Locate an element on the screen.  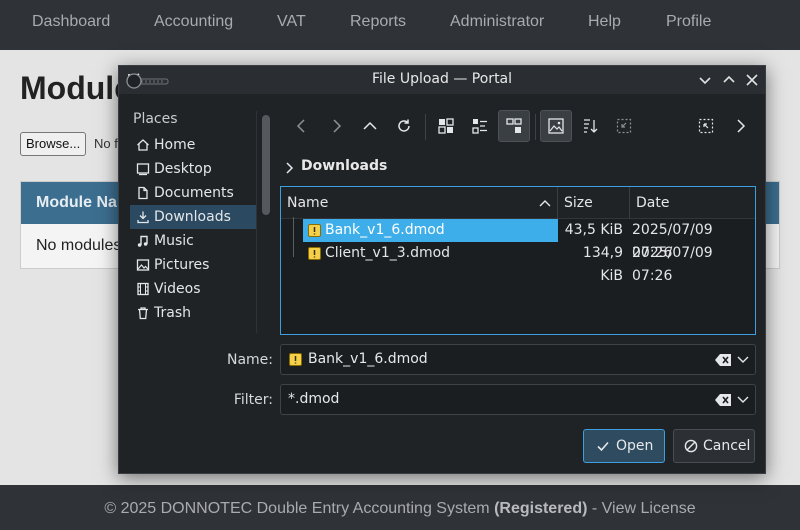
downloads-icon is located at coordinates (143, 217).